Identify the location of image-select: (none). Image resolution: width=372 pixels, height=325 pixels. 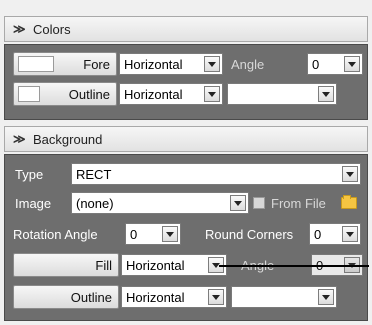
(160, 203).